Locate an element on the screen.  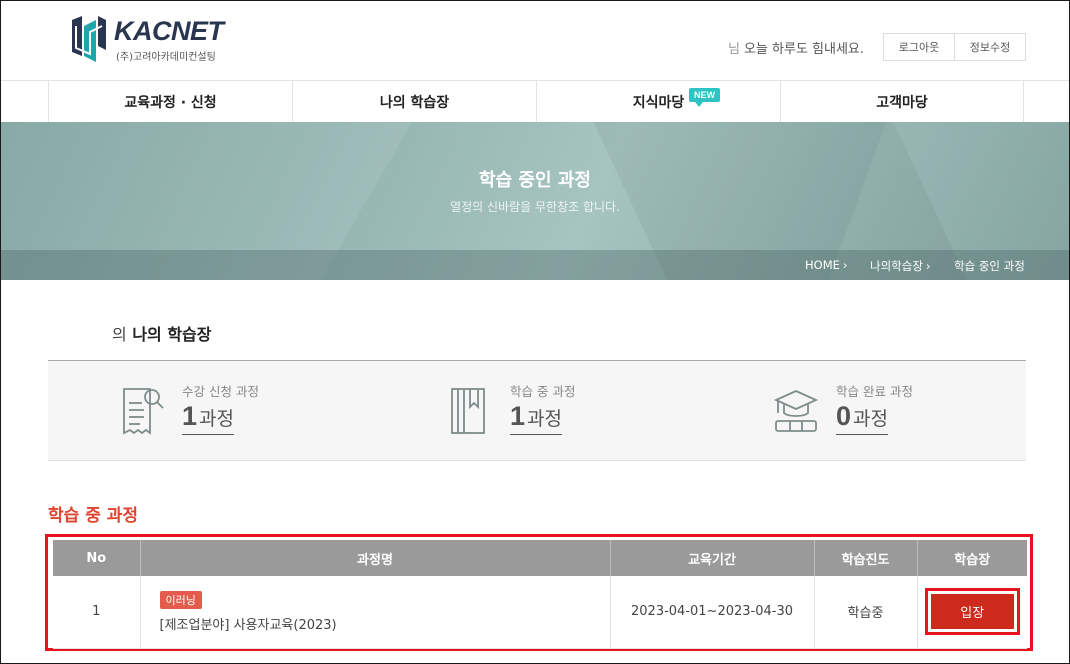
table-header-row: No 과정명 교육기간 학습진도 학습장 is located at coordinates (540, 558).